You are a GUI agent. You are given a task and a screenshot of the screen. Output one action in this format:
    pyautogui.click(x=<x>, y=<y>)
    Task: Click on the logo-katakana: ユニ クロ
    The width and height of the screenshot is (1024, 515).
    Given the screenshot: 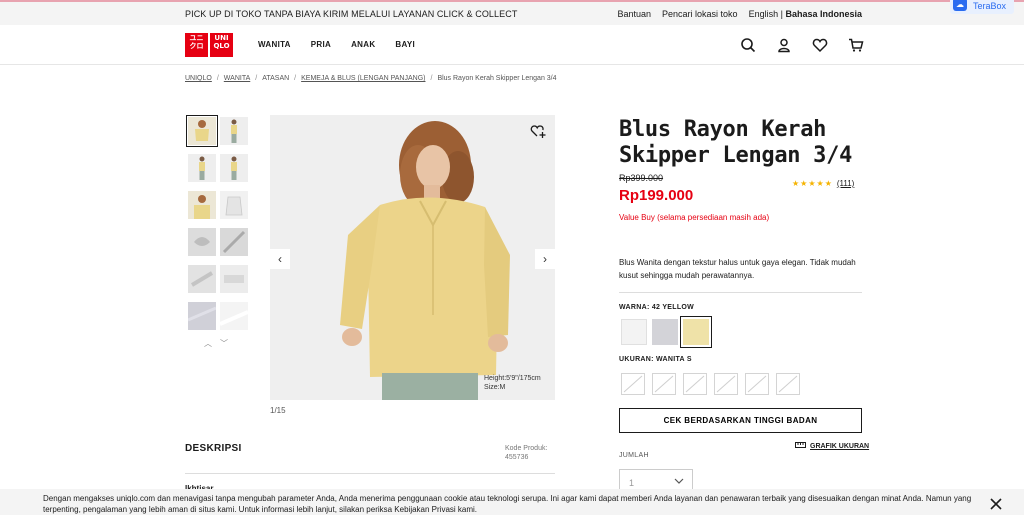 What is the action you would take?
    pyautogui.click(x=196, y=45)
    